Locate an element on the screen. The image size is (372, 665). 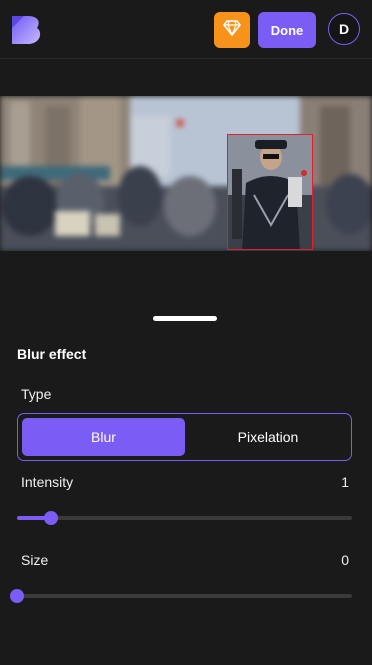
size-slider-thumb is located at coordinates (17, 596).